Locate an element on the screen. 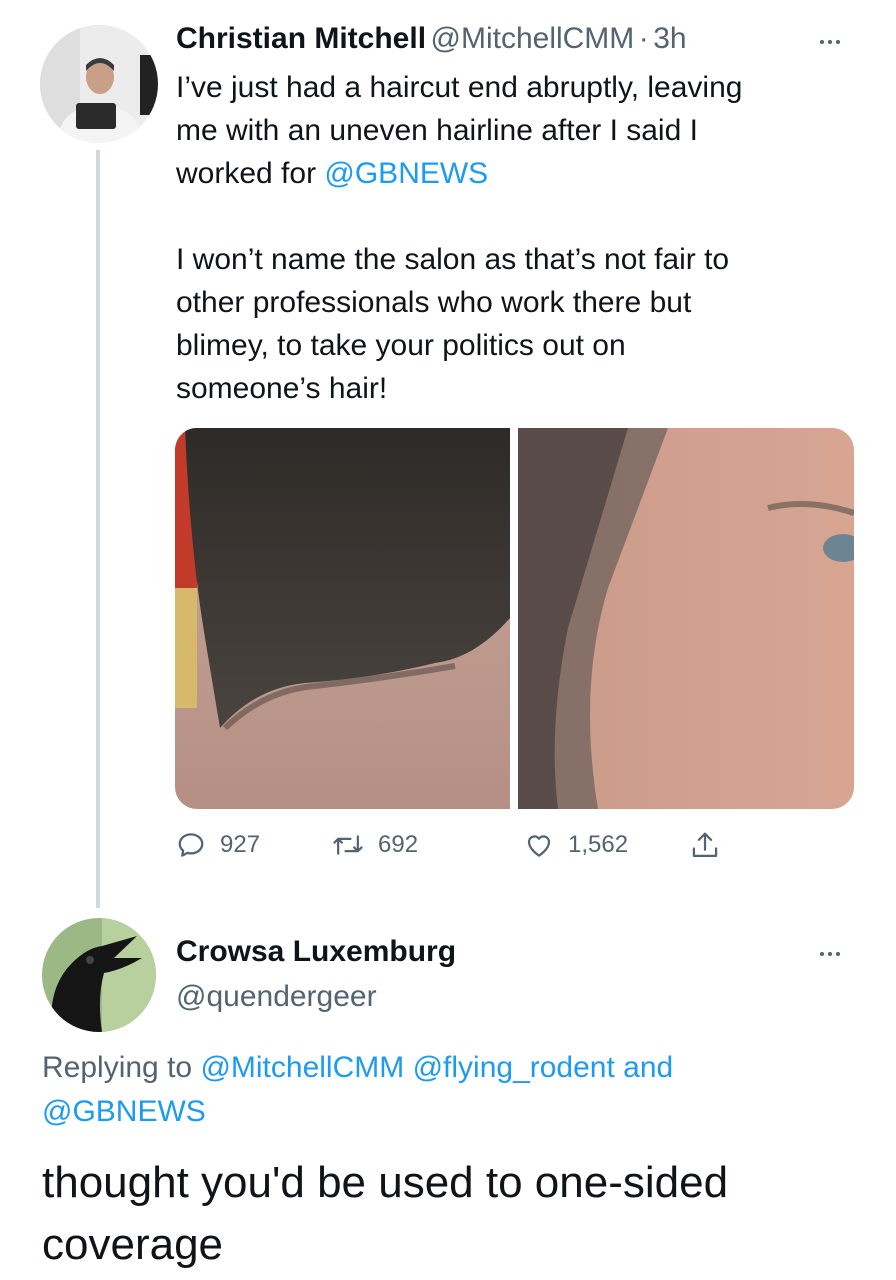 The image size is (896, 1280). tweet-text-line: someone’s hair! is located at coordinates (282, 388).